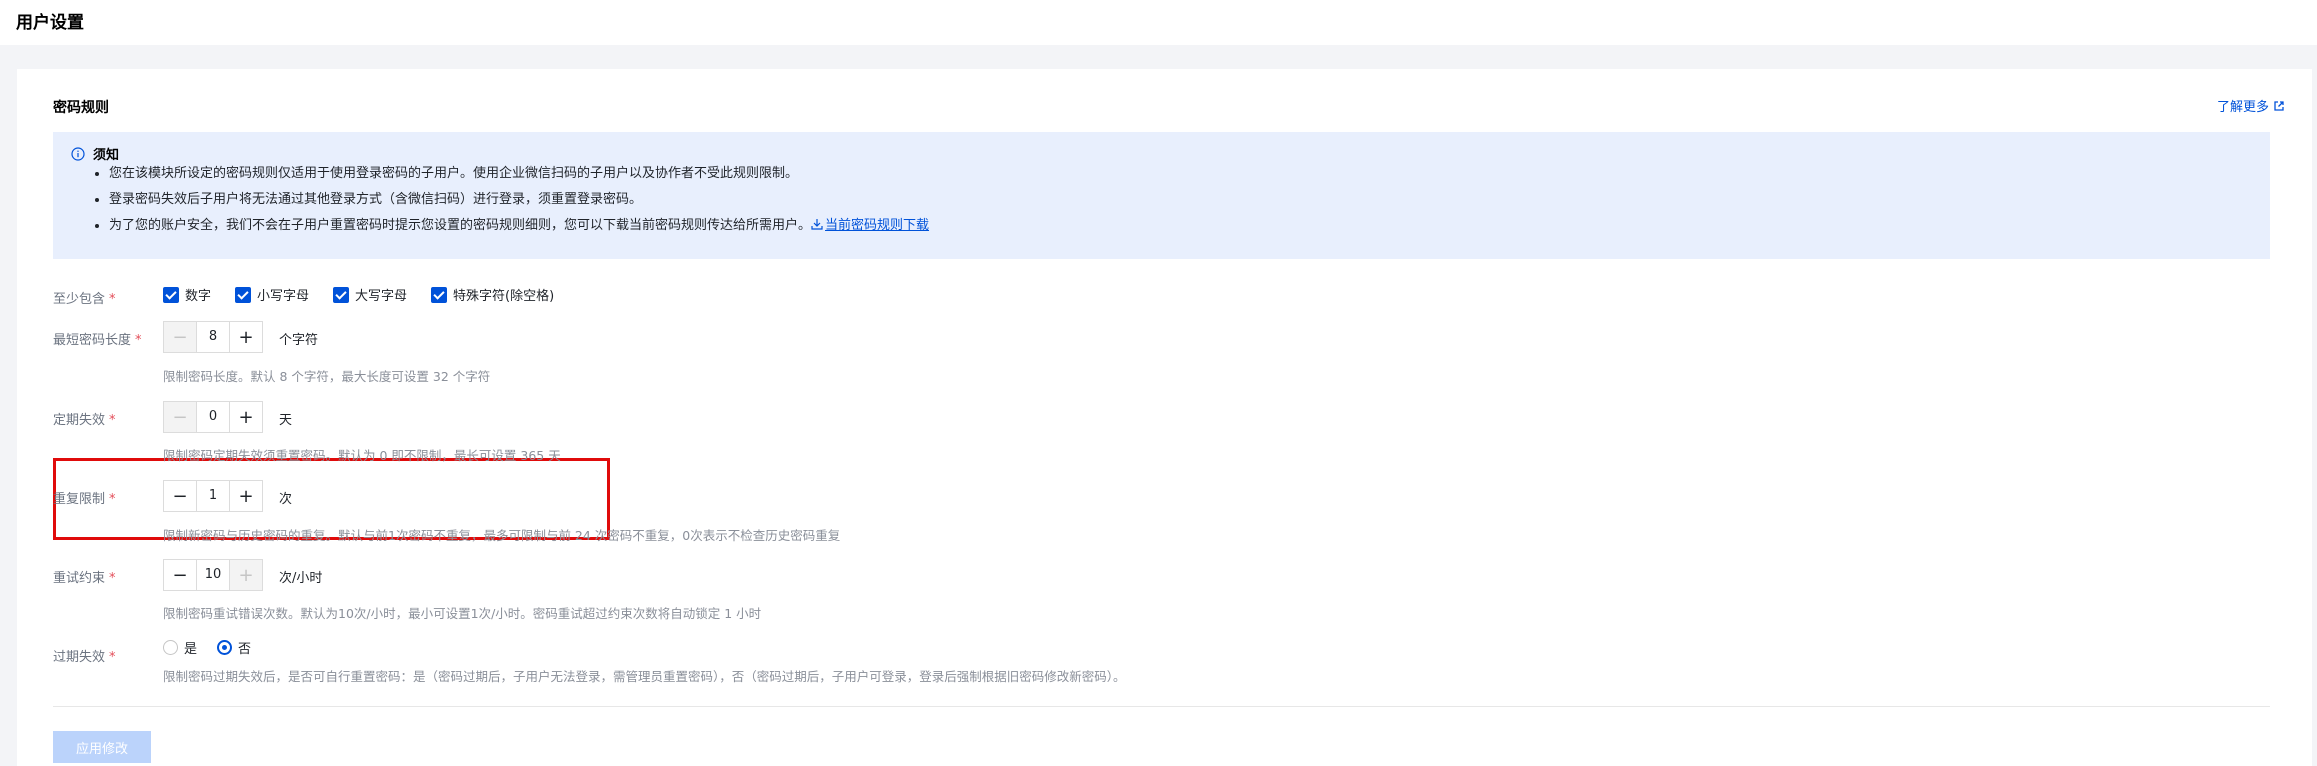 This screenshot has height=766, width=2317. I want to click on retry-input: 10, so click(213, 575).